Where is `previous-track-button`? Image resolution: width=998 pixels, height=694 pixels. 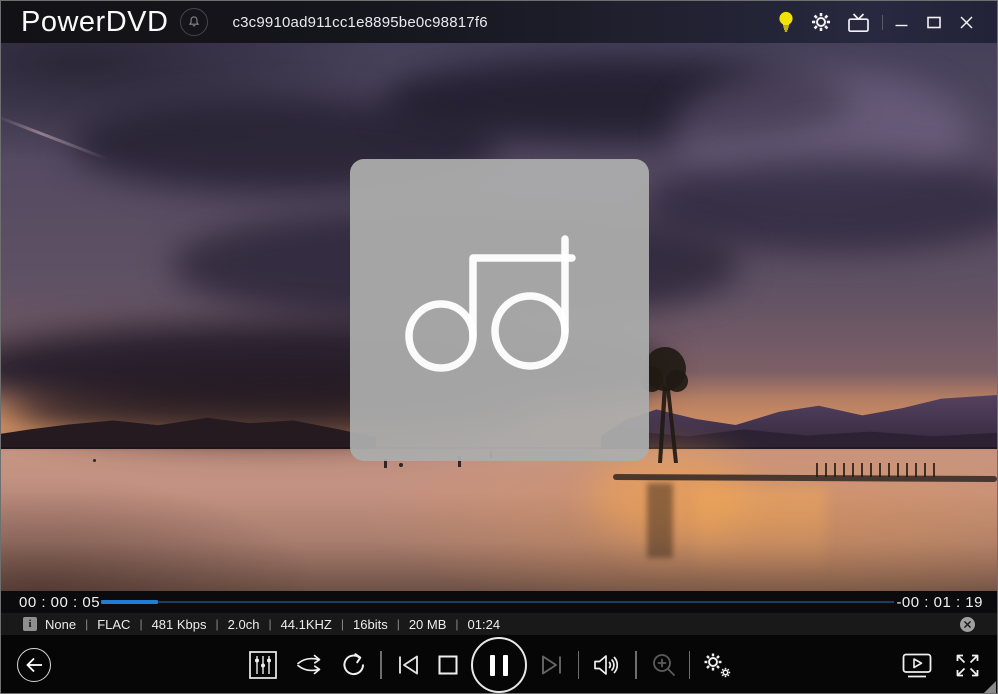
previous-track-button is located at coordinates (408, 665).